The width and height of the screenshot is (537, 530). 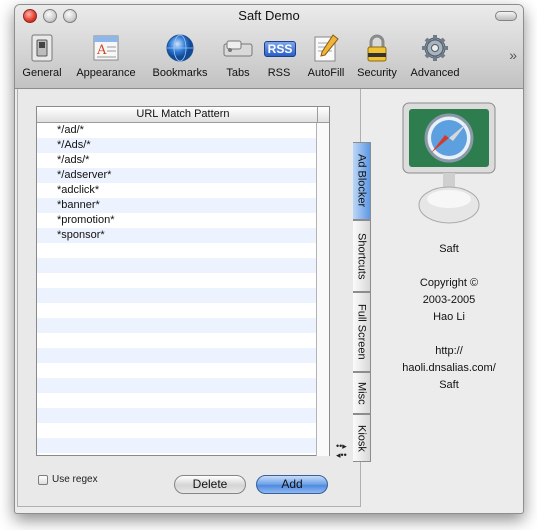 I want to click on copyright-years: 2003-2005, so click(x=449, y=300).